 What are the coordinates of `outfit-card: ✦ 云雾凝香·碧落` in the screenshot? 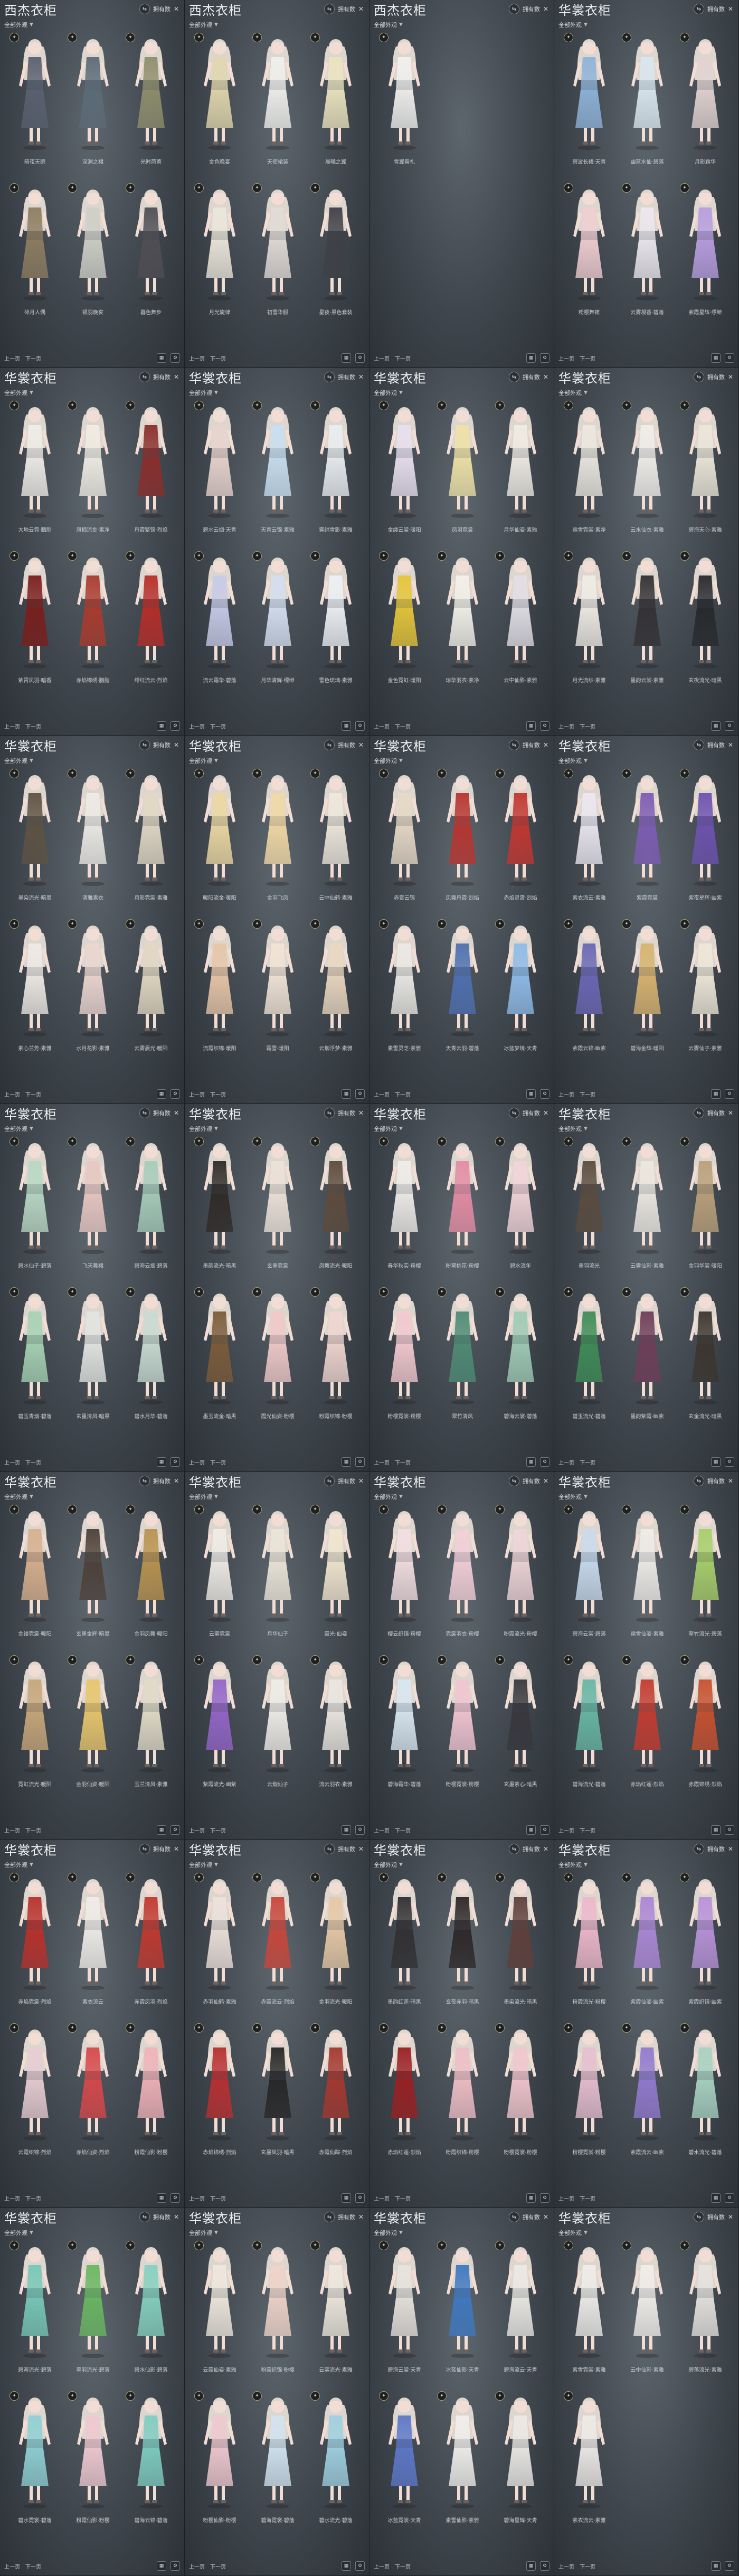 It's located at (647, 253).